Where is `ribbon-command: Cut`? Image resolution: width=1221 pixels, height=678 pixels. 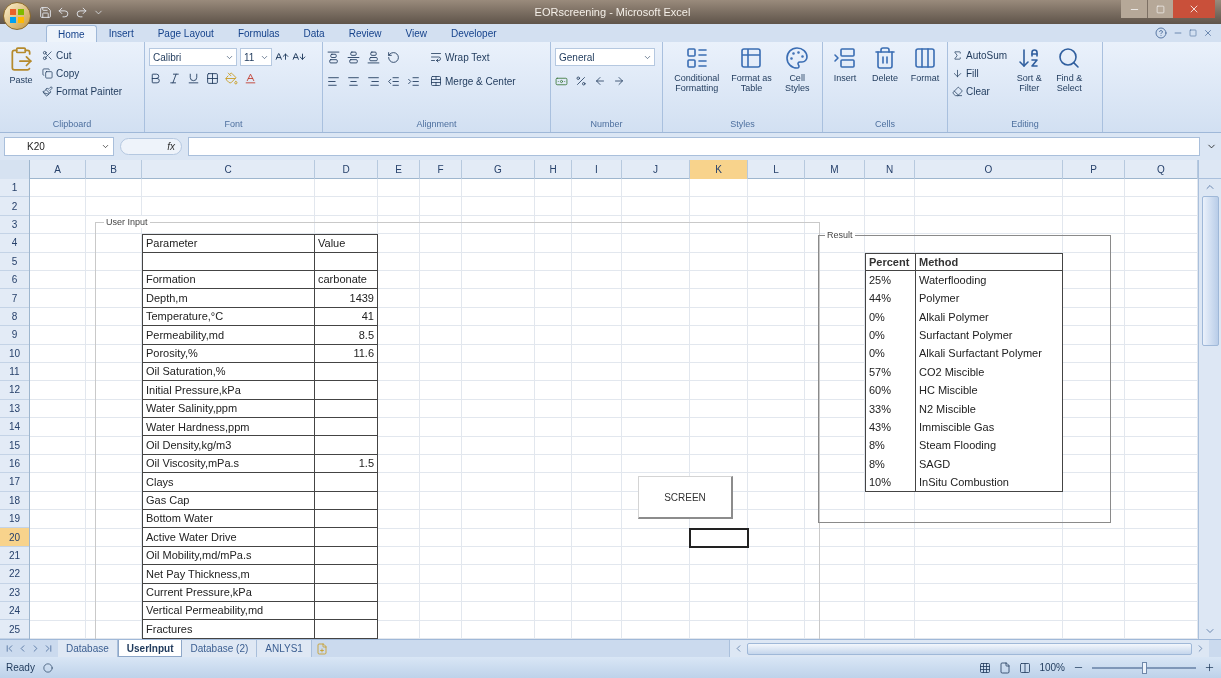
ribbon-command: Cut is located at coordinates (82, 55).